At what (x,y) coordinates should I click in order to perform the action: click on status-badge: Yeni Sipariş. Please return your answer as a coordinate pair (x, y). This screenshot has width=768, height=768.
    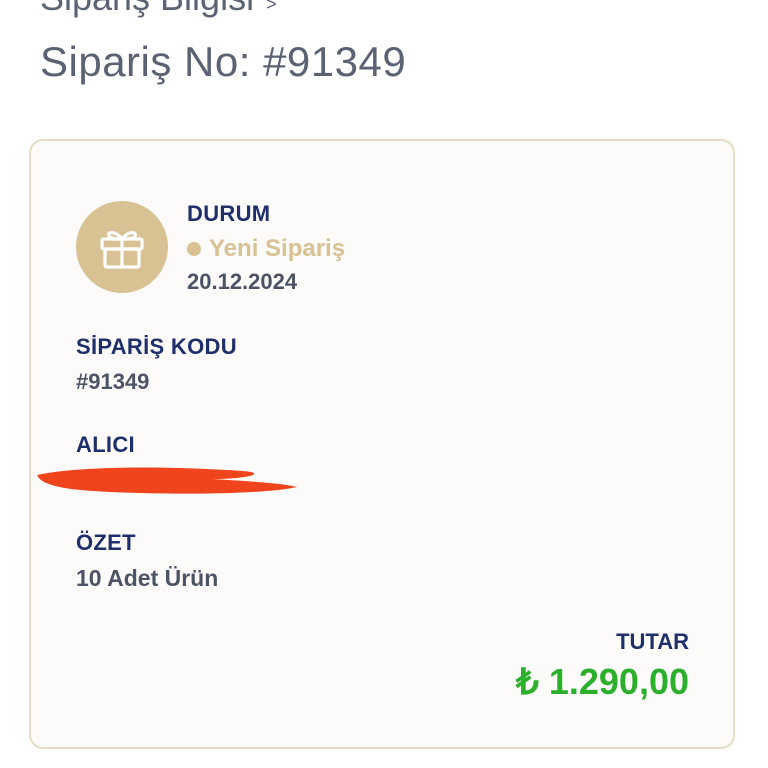
    Looking at the image, I should click on (266, 249).